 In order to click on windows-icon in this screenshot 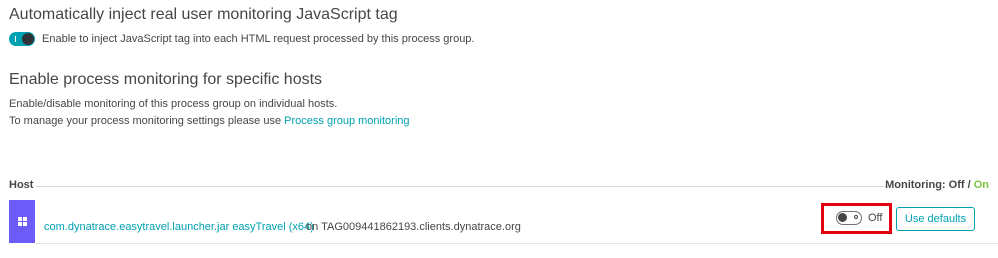, I will do `click(22, 221)`.